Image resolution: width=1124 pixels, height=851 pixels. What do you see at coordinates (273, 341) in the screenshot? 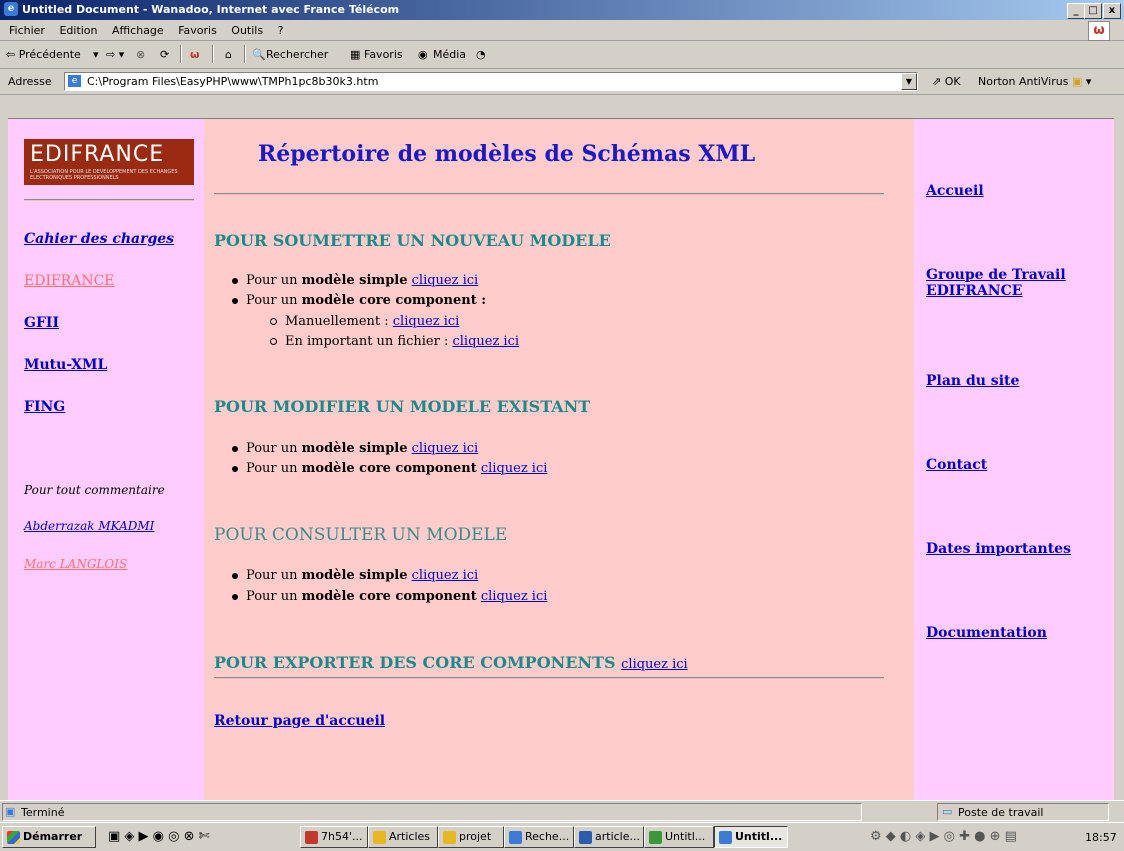
I see `circle-bullet` at bounding box center [273, 341].